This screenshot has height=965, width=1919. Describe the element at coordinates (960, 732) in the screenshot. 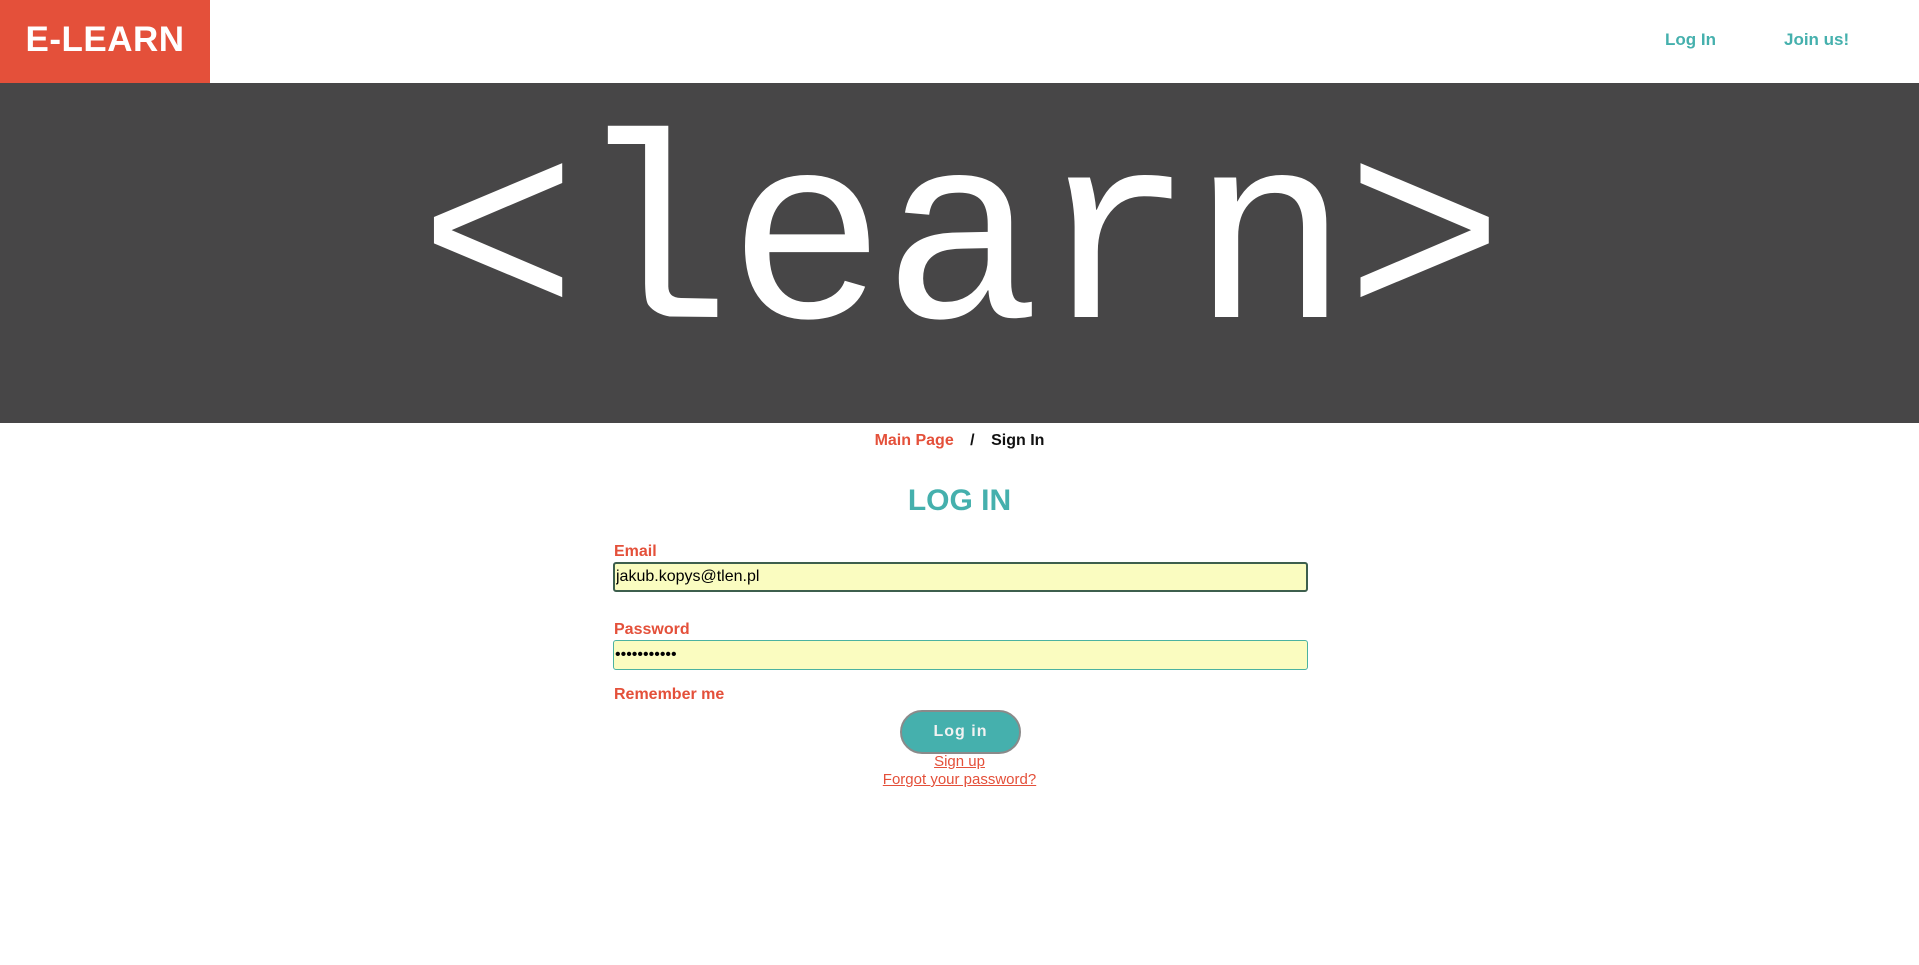

I see `login-button: Log in` at that location.